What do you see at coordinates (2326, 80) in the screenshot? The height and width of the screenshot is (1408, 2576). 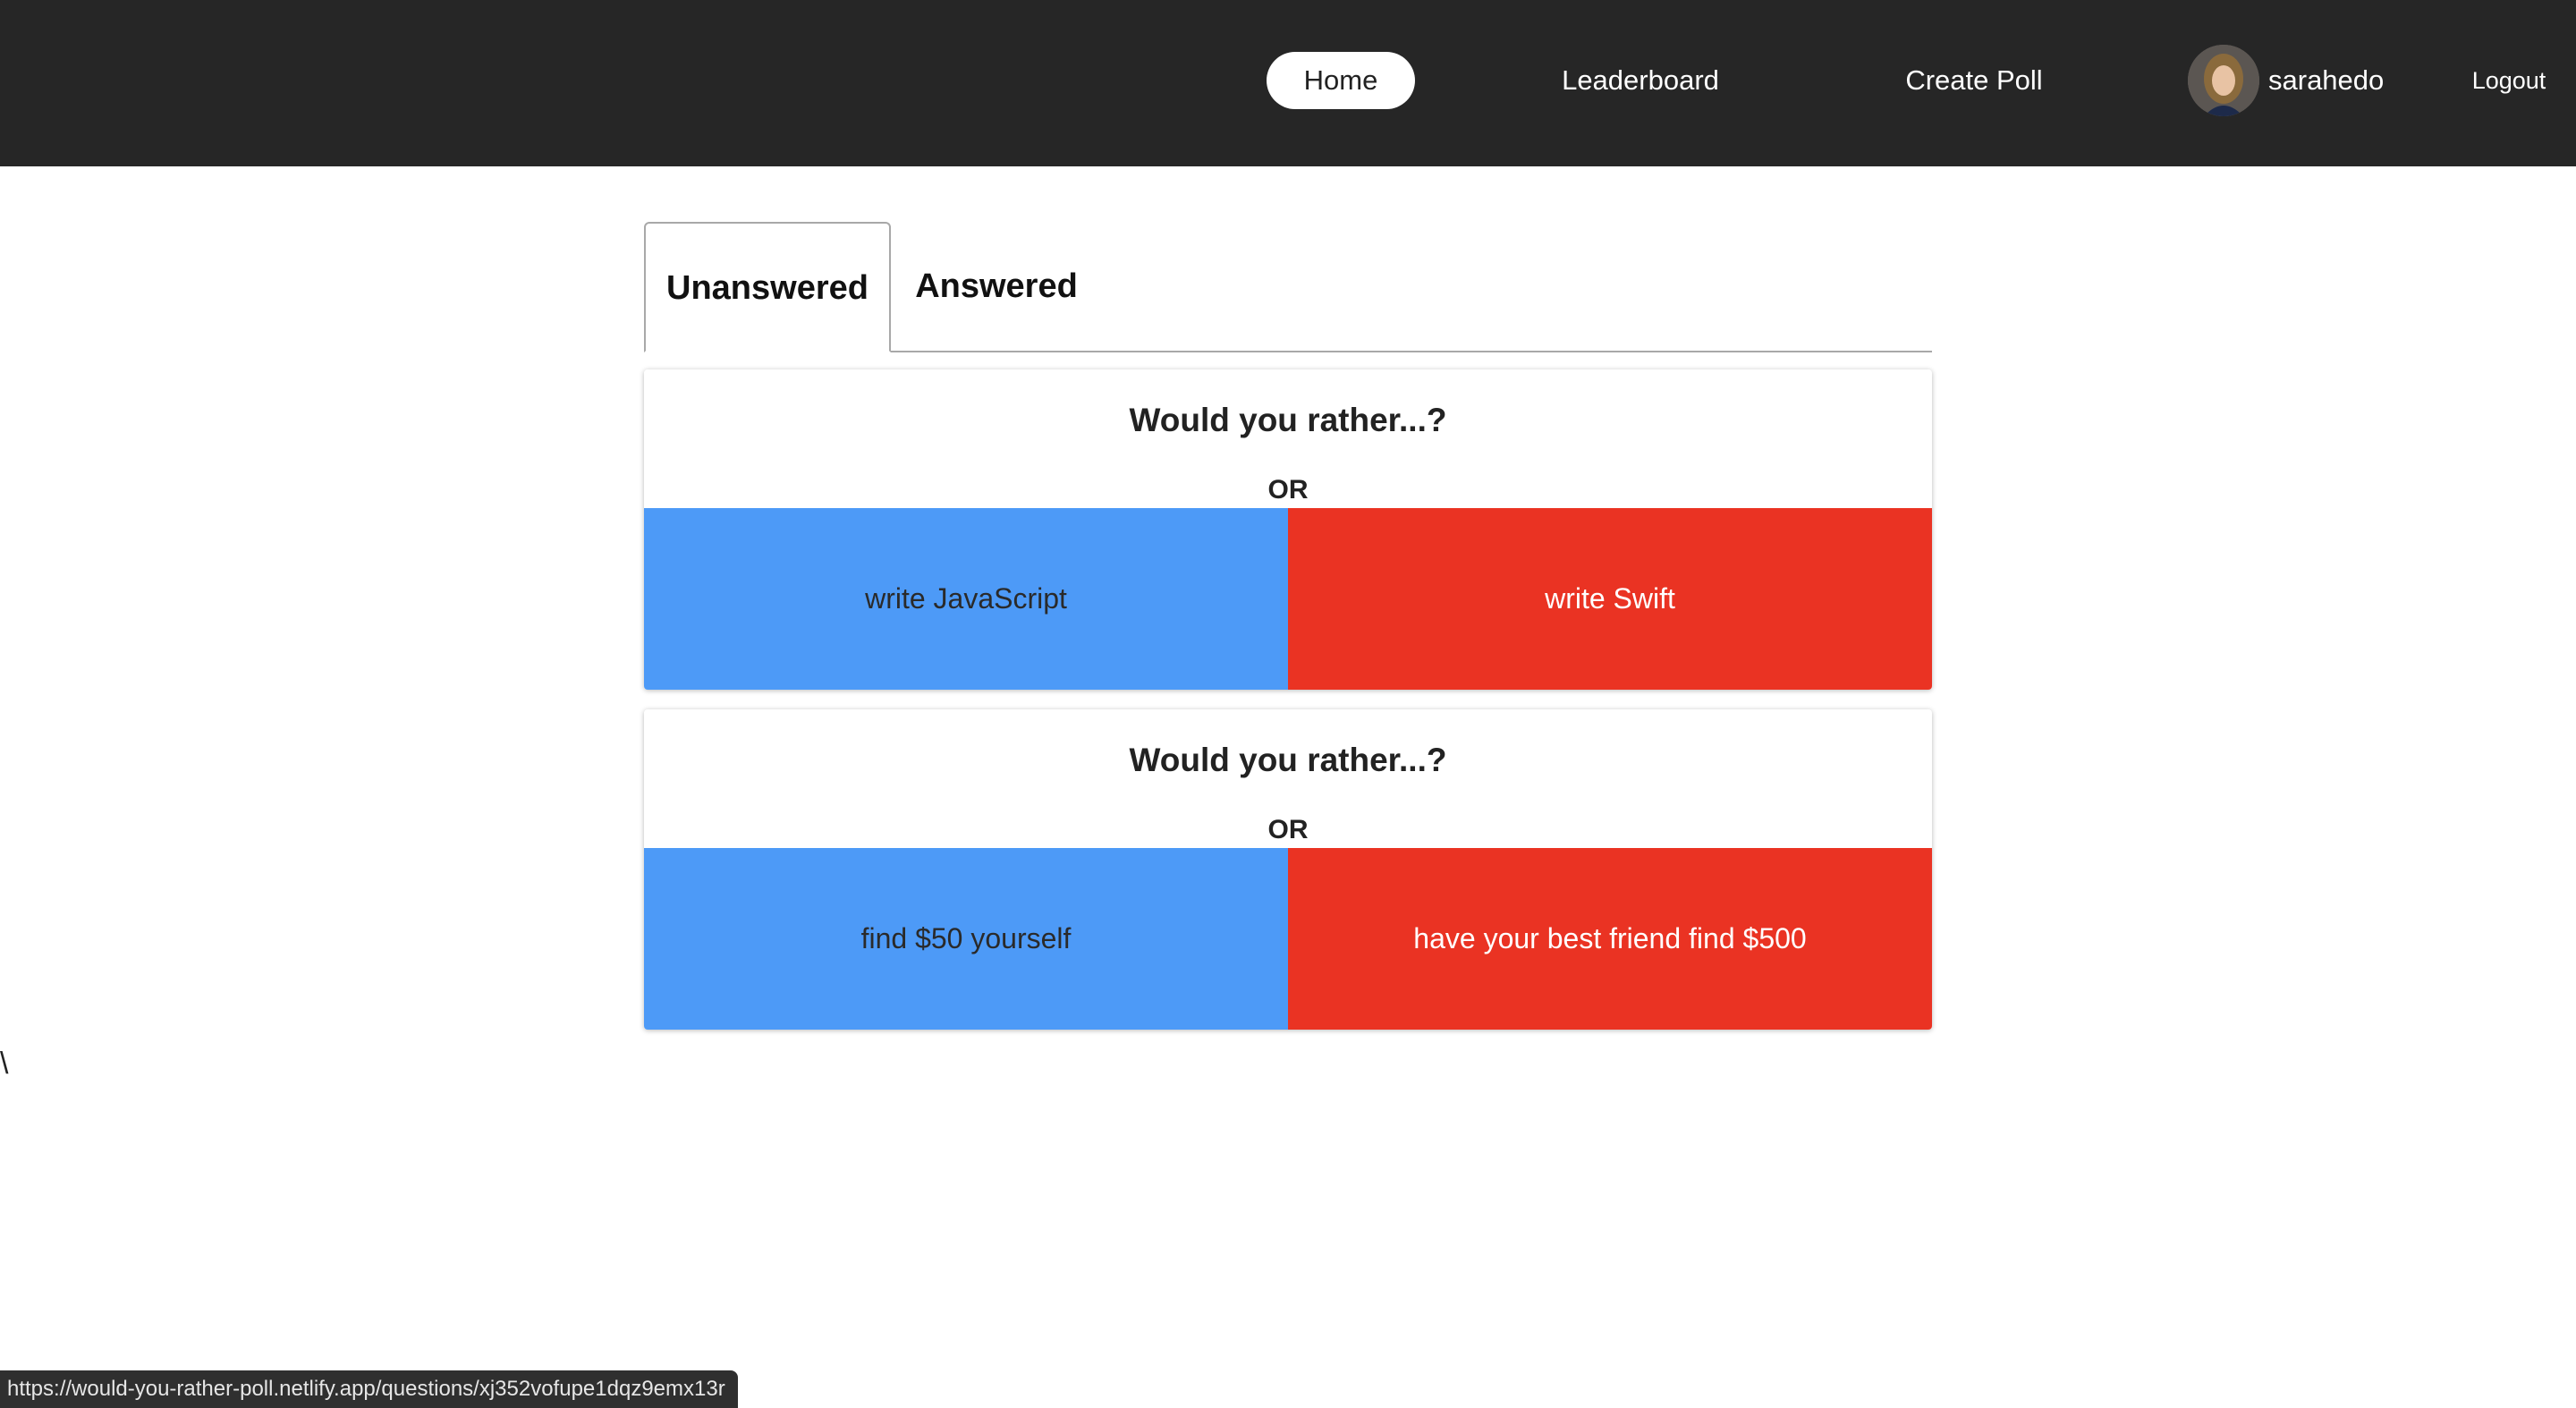 I see `username-label: sarahedo` at bounding box center [2326, 80].